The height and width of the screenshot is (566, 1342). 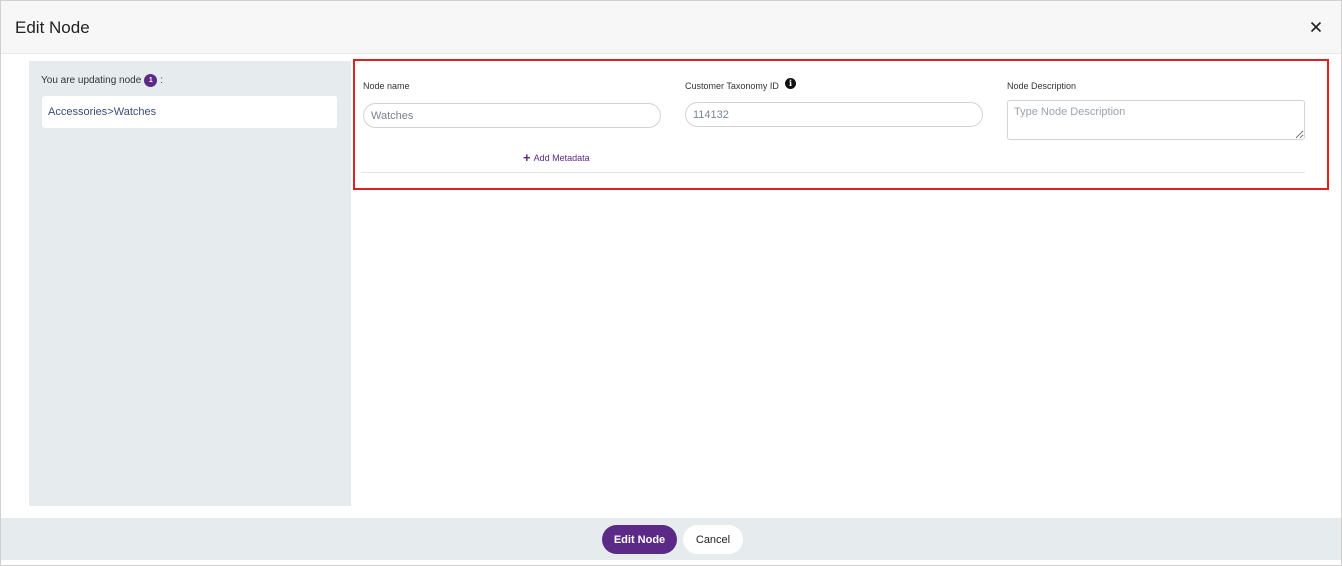 What do you see at coordinates (671, 27) in the screenshot?
I see `modal-header: Edit Node` at bounding box center [671, 27].